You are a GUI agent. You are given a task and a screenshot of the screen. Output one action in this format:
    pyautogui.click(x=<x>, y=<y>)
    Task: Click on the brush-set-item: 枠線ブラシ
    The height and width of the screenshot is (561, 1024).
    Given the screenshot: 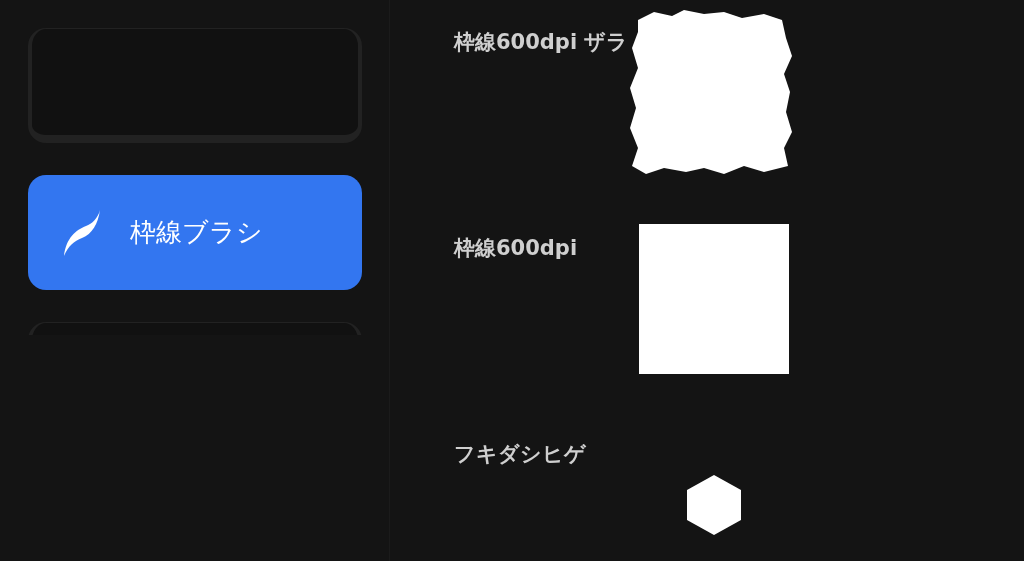 What is the action you would take?
    pyautogui.click(x=195, y=232)
    